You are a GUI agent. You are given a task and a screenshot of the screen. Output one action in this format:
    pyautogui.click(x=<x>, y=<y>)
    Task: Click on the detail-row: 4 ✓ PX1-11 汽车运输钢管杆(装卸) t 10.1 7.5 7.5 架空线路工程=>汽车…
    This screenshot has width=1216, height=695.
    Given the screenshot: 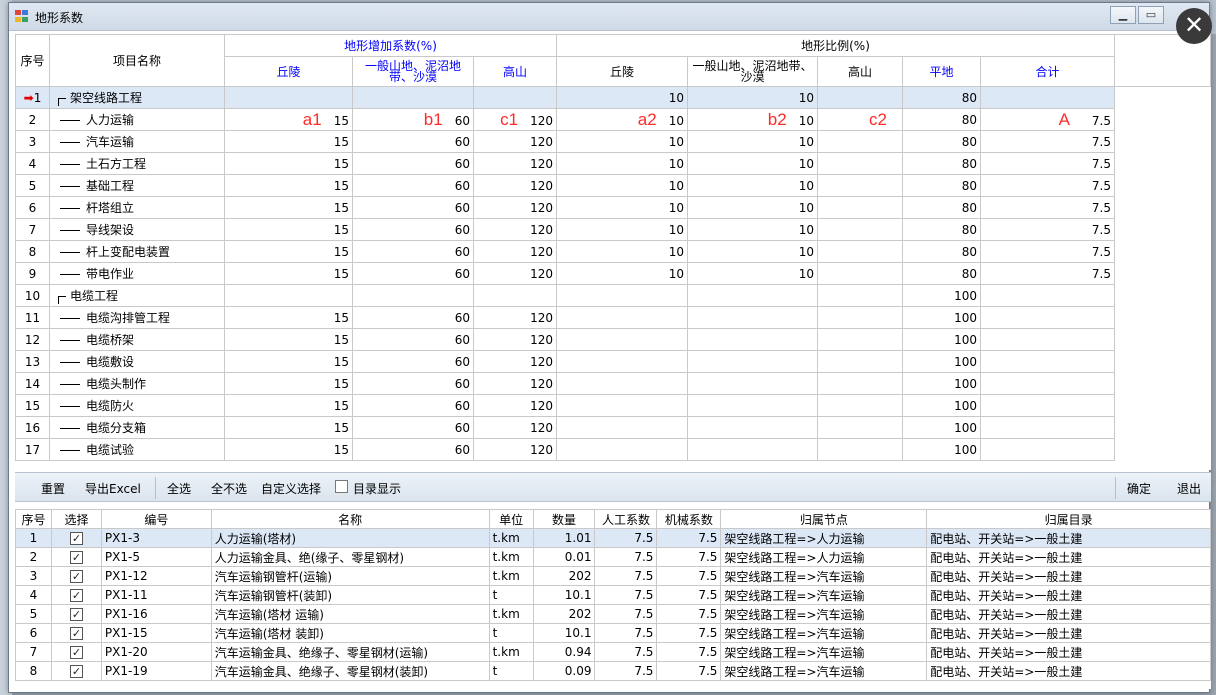 What is the action you would take?
    pyautogui.click(x=613, y=595)
    